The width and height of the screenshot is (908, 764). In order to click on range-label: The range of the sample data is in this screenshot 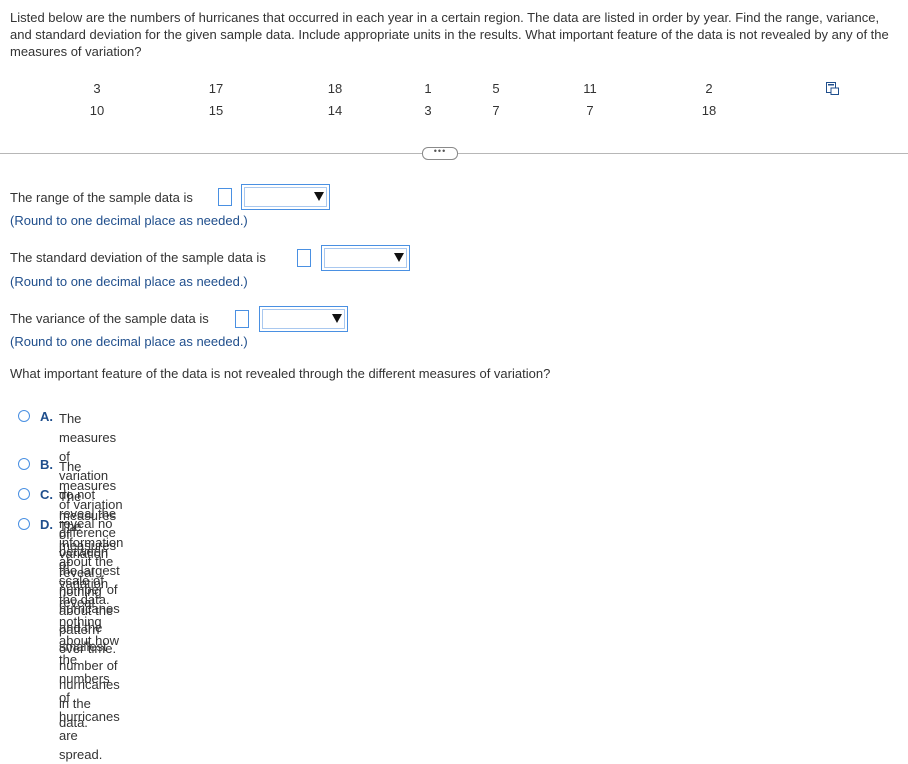, I will do `click(101, 197)`.